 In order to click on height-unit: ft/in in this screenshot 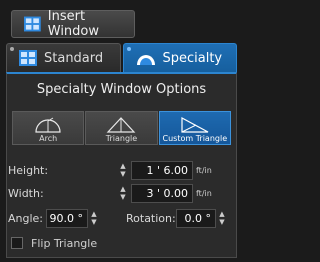, I will do `click(204, 170)`.